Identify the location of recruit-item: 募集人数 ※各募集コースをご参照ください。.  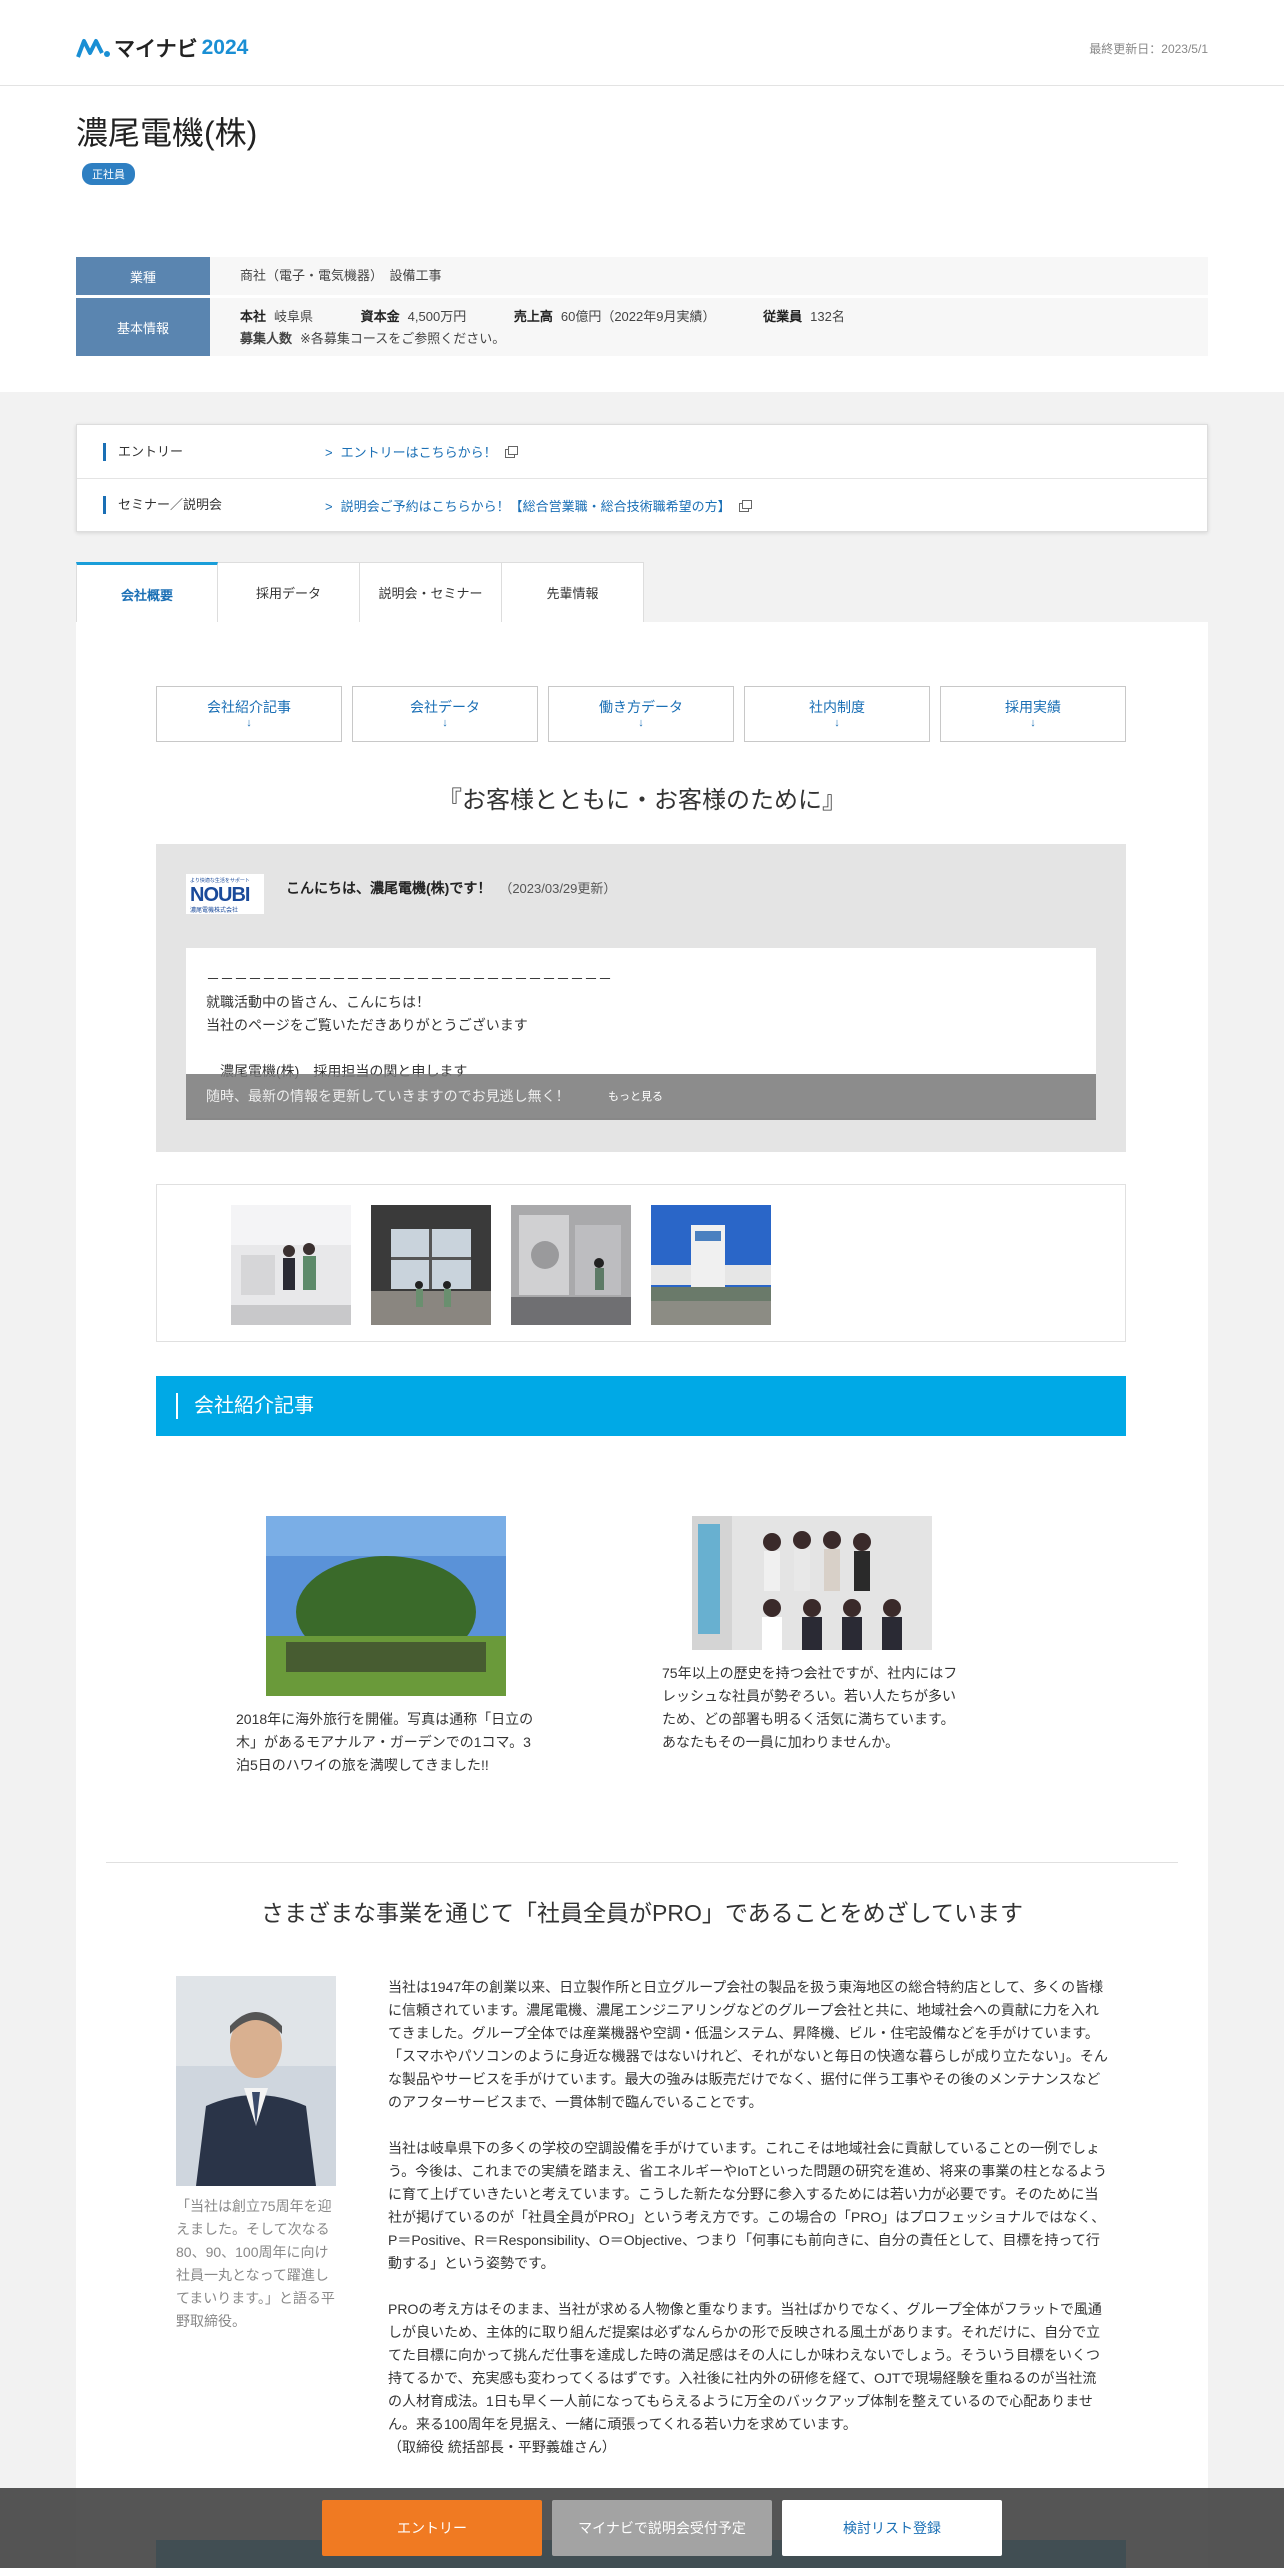
(372, 338).